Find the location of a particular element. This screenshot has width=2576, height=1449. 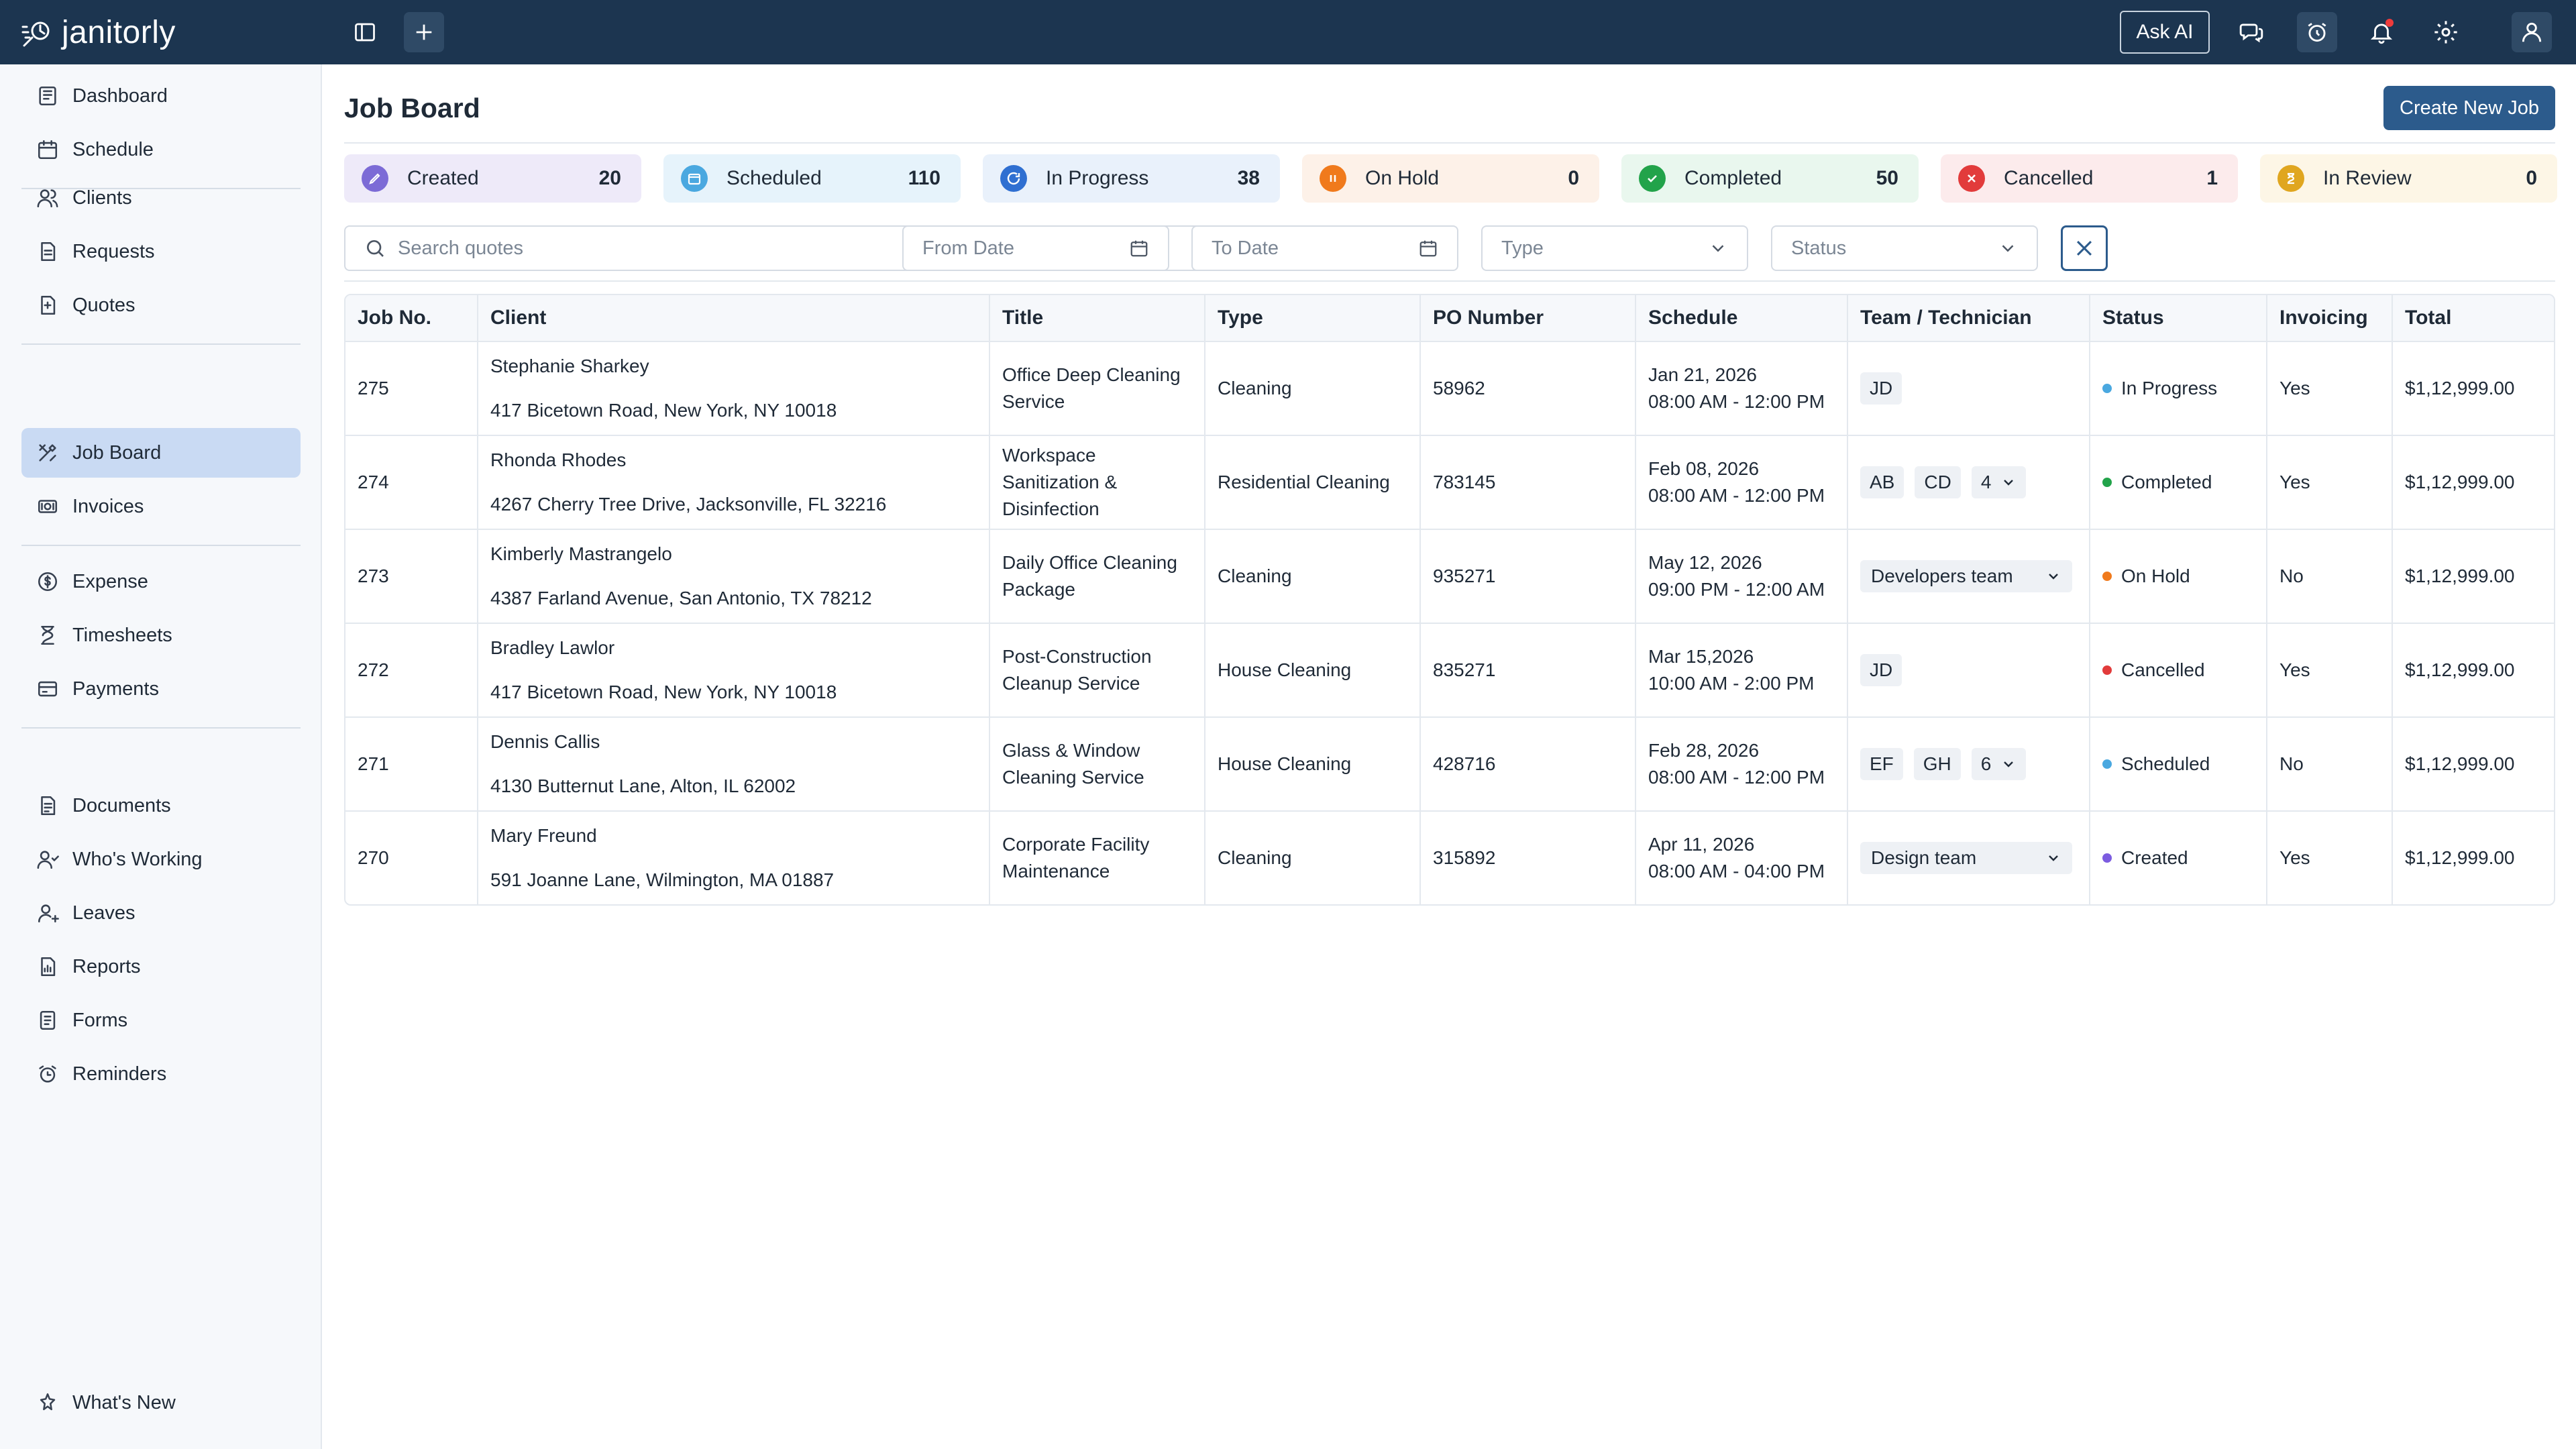

sidebar-item-documents: Documents is located at coordinates (161, 805).